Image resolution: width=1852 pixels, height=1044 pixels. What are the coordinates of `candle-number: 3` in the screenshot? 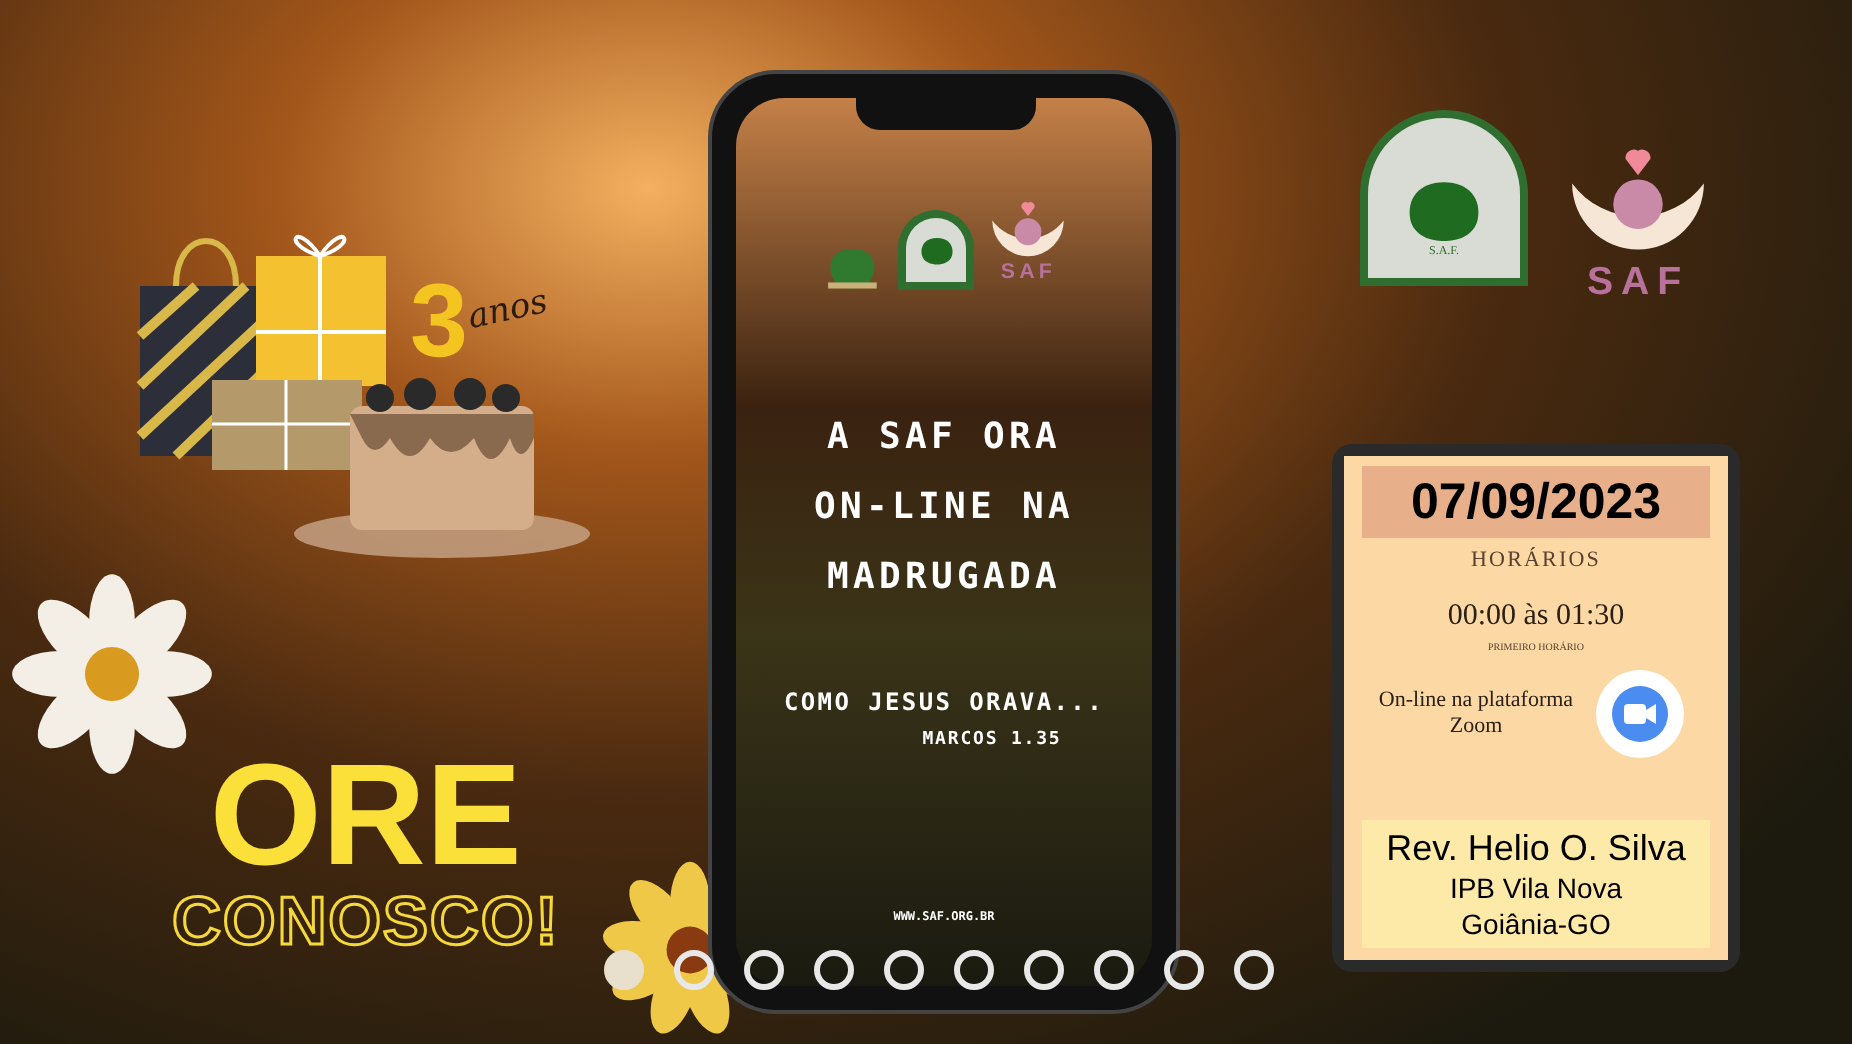 It's located at (439, 322).